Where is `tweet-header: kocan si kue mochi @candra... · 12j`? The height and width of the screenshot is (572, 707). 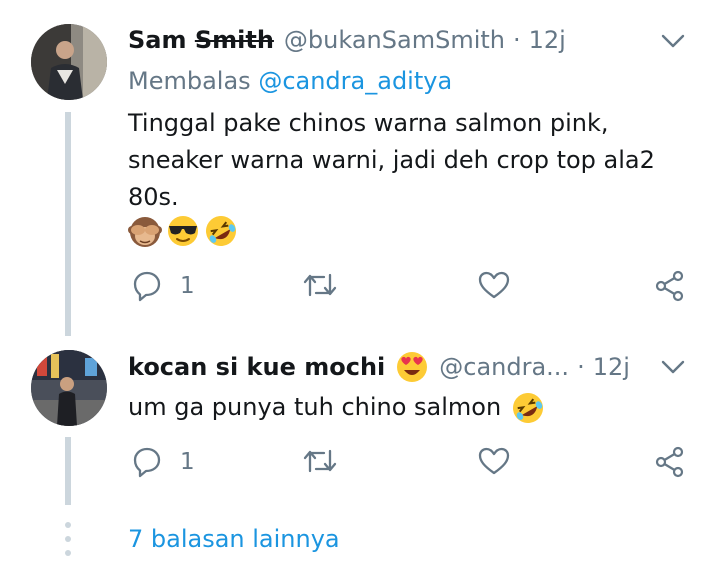
tweet-header: kocan si kue mochi @candra... · 12j is located at coordinates (379, 367).